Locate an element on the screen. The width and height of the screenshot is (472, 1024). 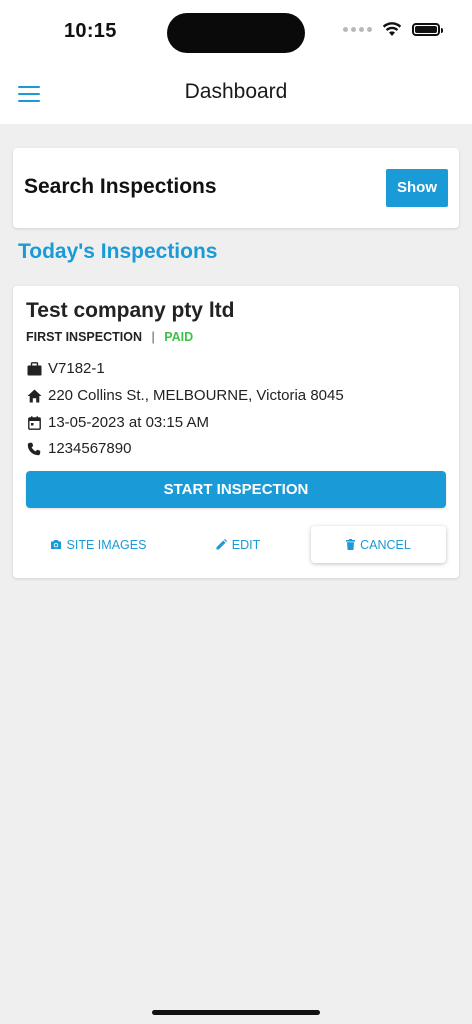
status-icons is located at coordinates (393, 29).